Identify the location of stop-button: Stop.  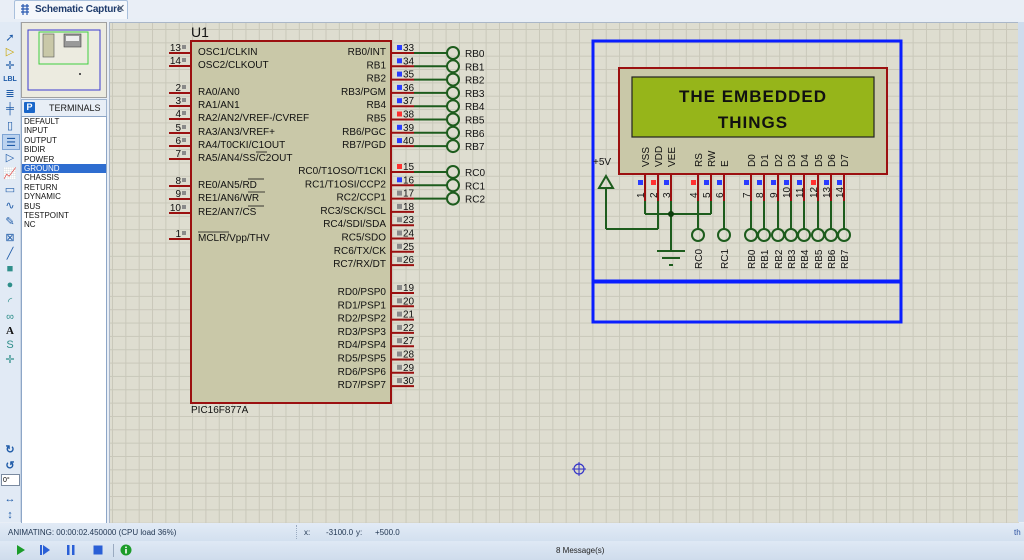
(98, 550).